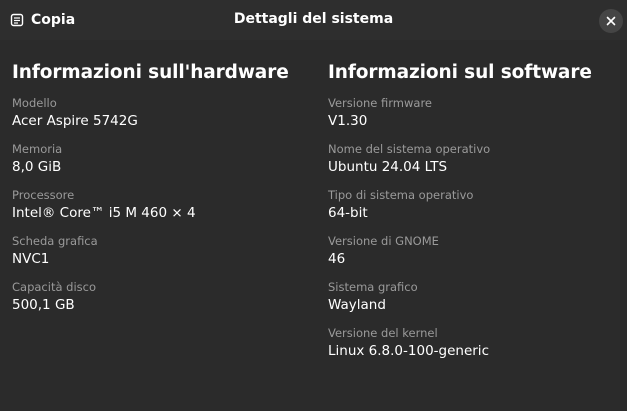 This screenshot has width=627, height=411. I want to click on field-label: Tipo di sistema operativo, so click(401, 195).